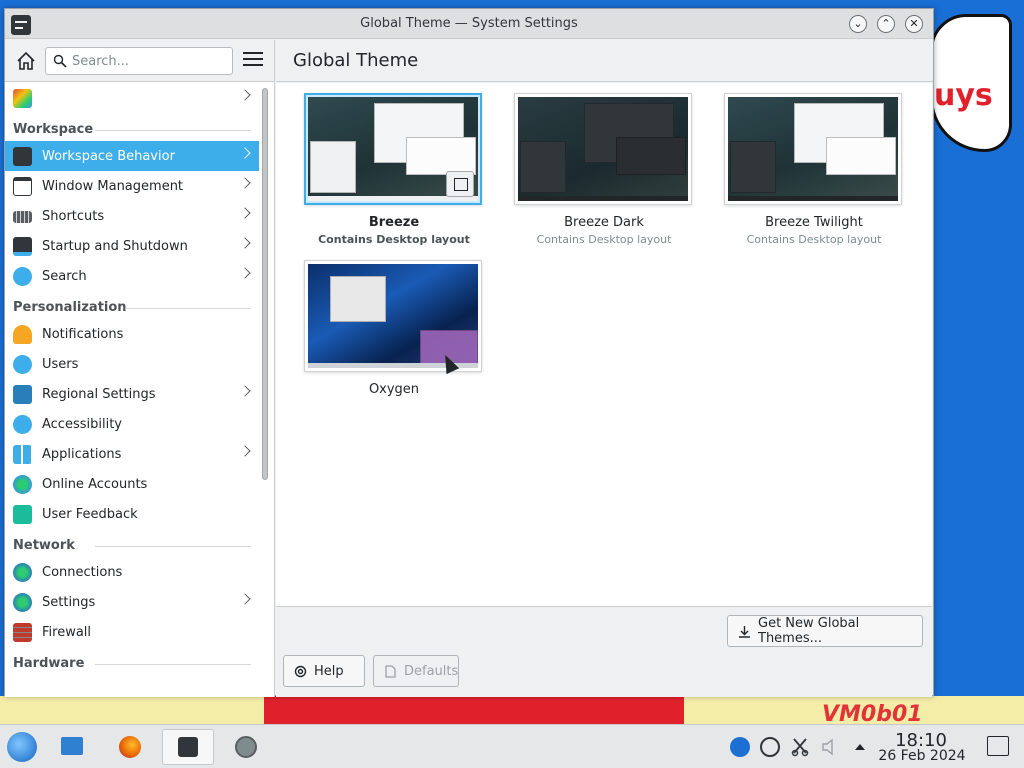  What do you see at coordinates (132, 98) in the screenshot?
I see `sidebar-item-quick-settings` at bounding box center [132, 98].